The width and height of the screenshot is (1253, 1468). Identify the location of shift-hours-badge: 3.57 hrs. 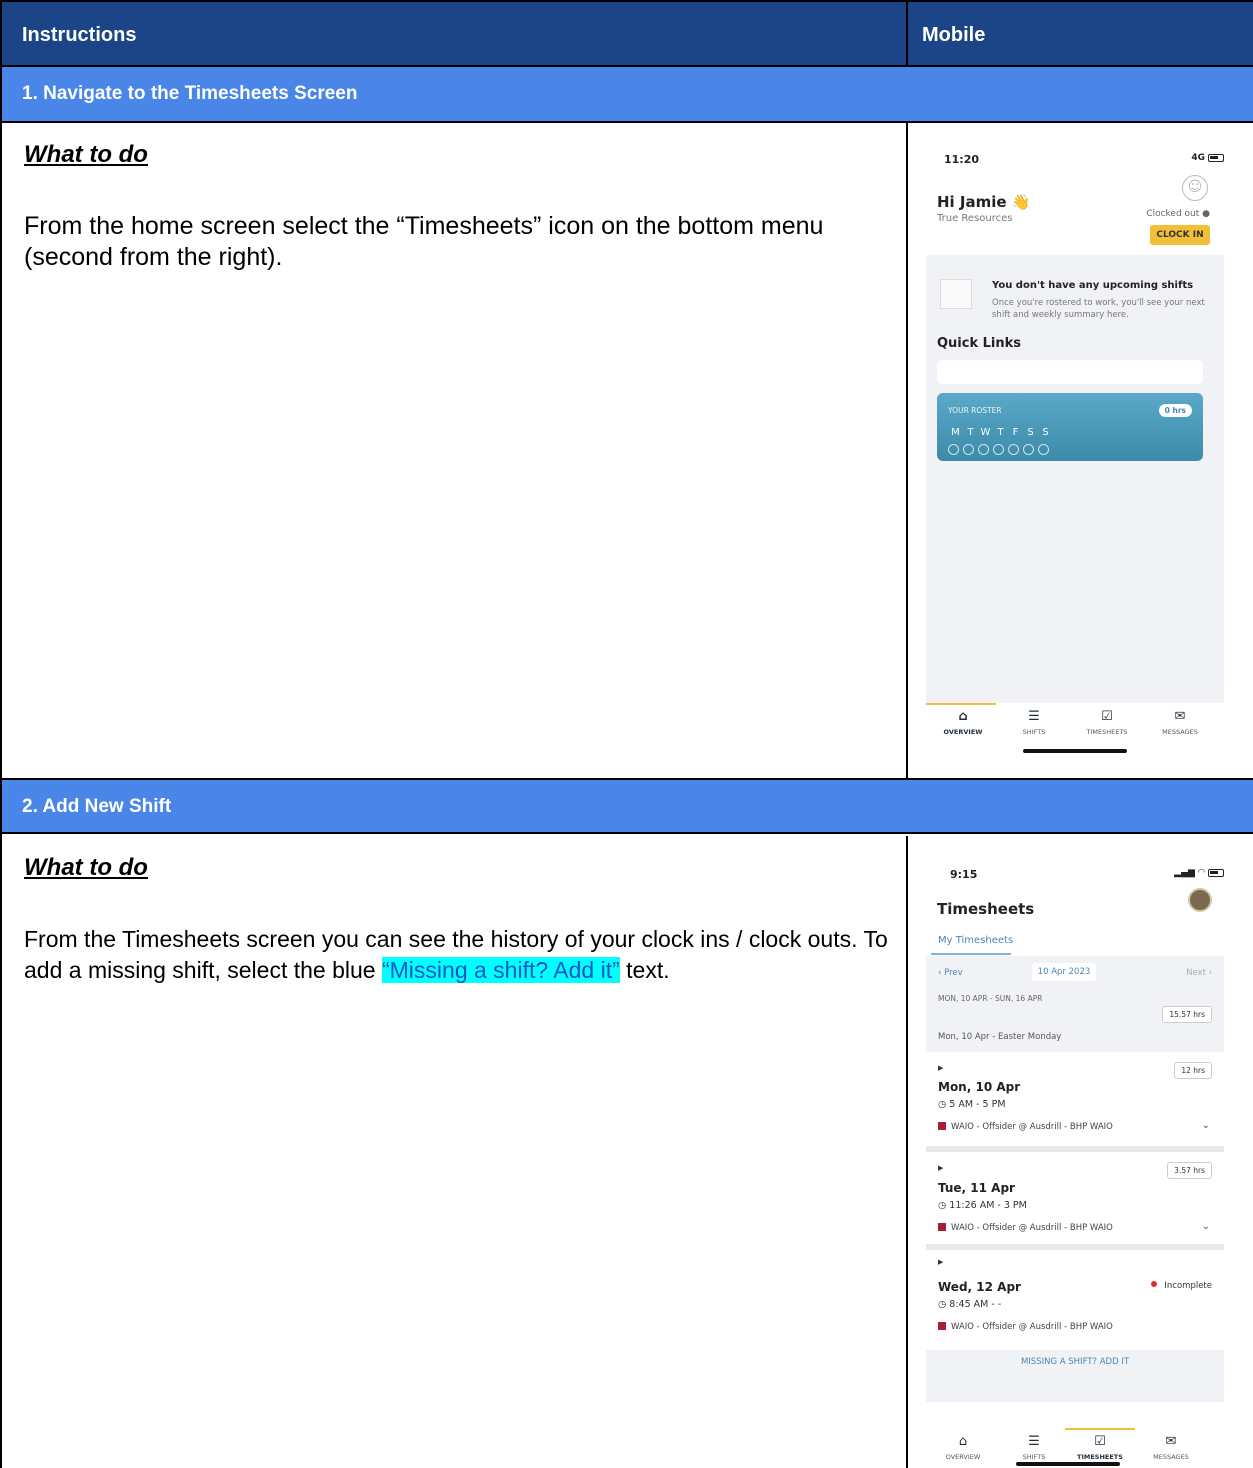
(1189, 1170).